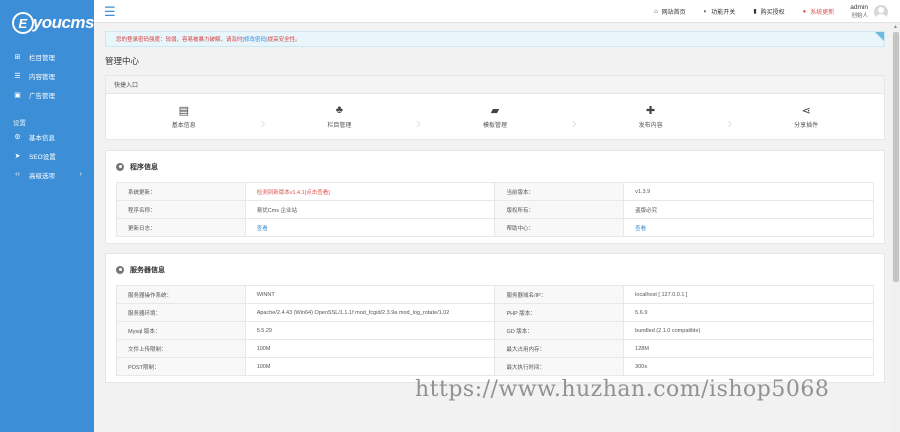  What do you see at coordinates (497, 11) in the screenshot?
I see `topbar: ☰ ⌂ 网站首页 ◐ 功能开关 ▮ 购买授权 ● 系统更新 admin 创始人` at bounding box center [497, 11].